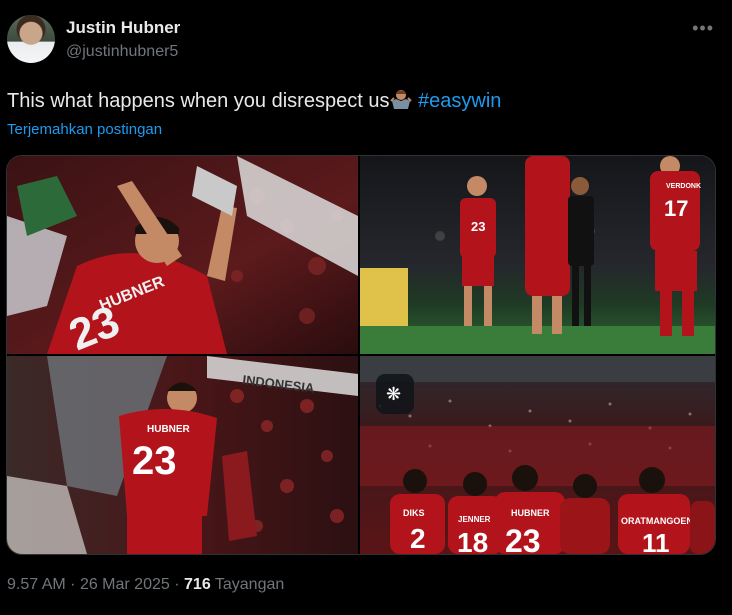  Describe the element at coordinates (676, 208) in the screenshot. I see `photo-2-shirt-number-b: 17` at that location.